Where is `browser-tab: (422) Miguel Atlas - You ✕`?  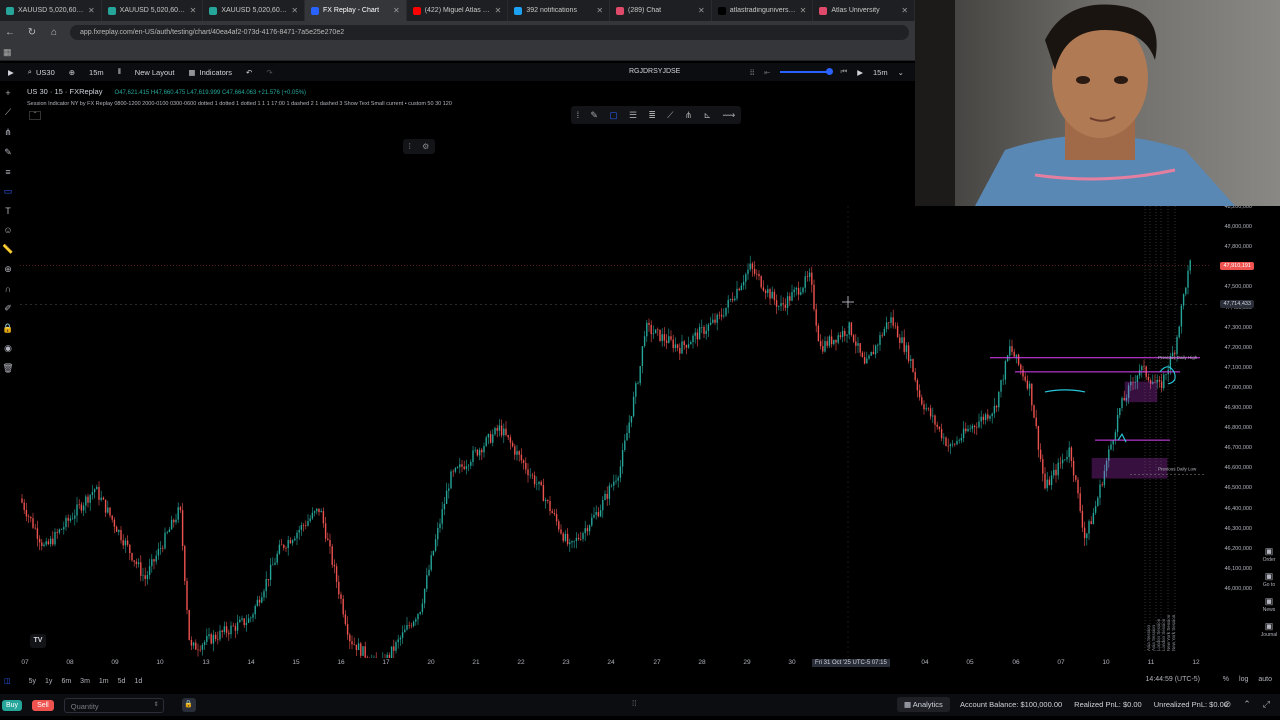
browser-tab: (422) Miguel Atlas - You ✕ is located at coordinates (458, 10).